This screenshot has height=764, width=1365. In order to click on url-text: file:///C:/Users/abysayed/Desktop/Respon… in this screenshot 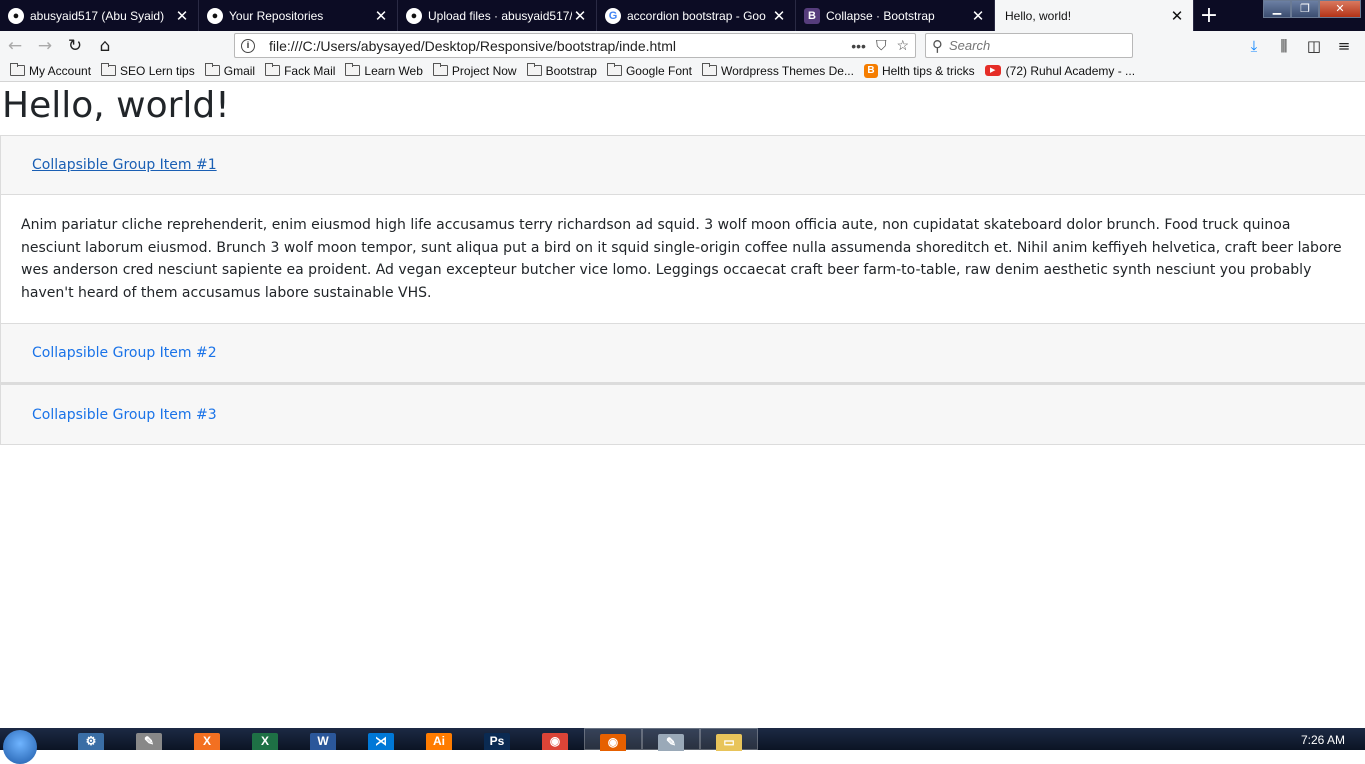, I will do `click(555, 46)`.